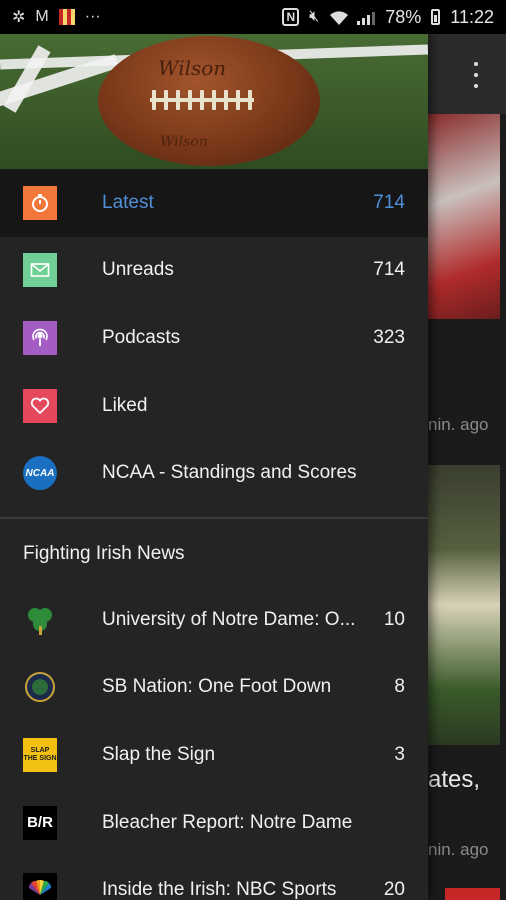  I want to click on status-right: N 🔇︎ 78% 11:22, so click(388, 17).